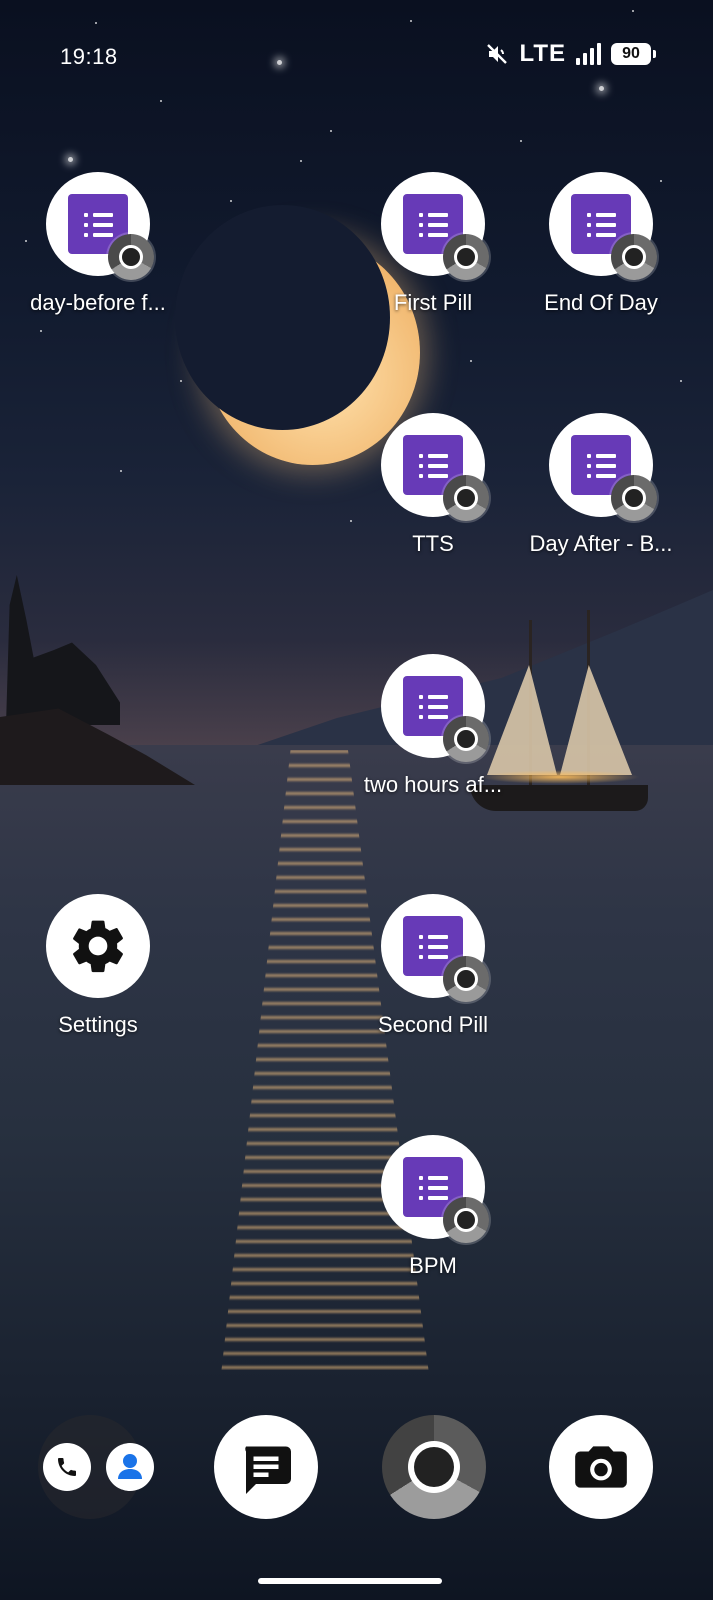 This screenshot has height=1600, width=713. I want to click on dock-camera, so click(601, 1467).